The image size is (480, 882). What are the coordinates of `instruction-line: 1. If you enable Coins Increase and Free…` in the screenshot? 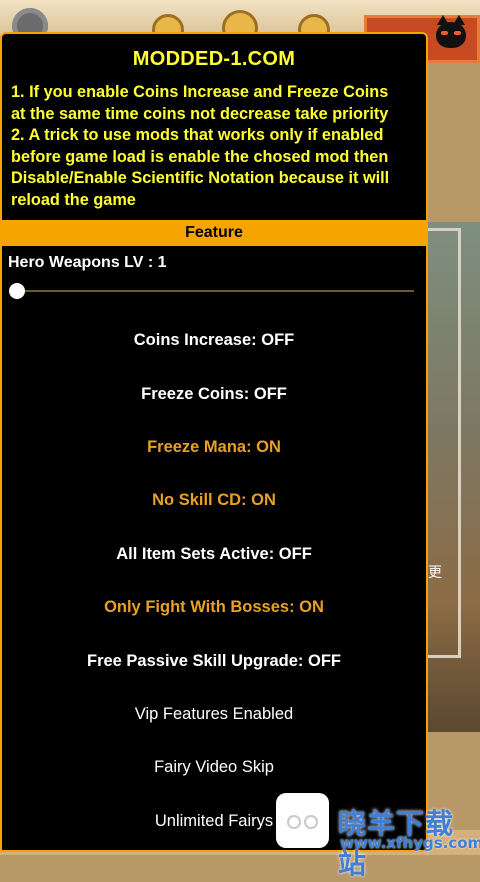 It's located at (200, 92).